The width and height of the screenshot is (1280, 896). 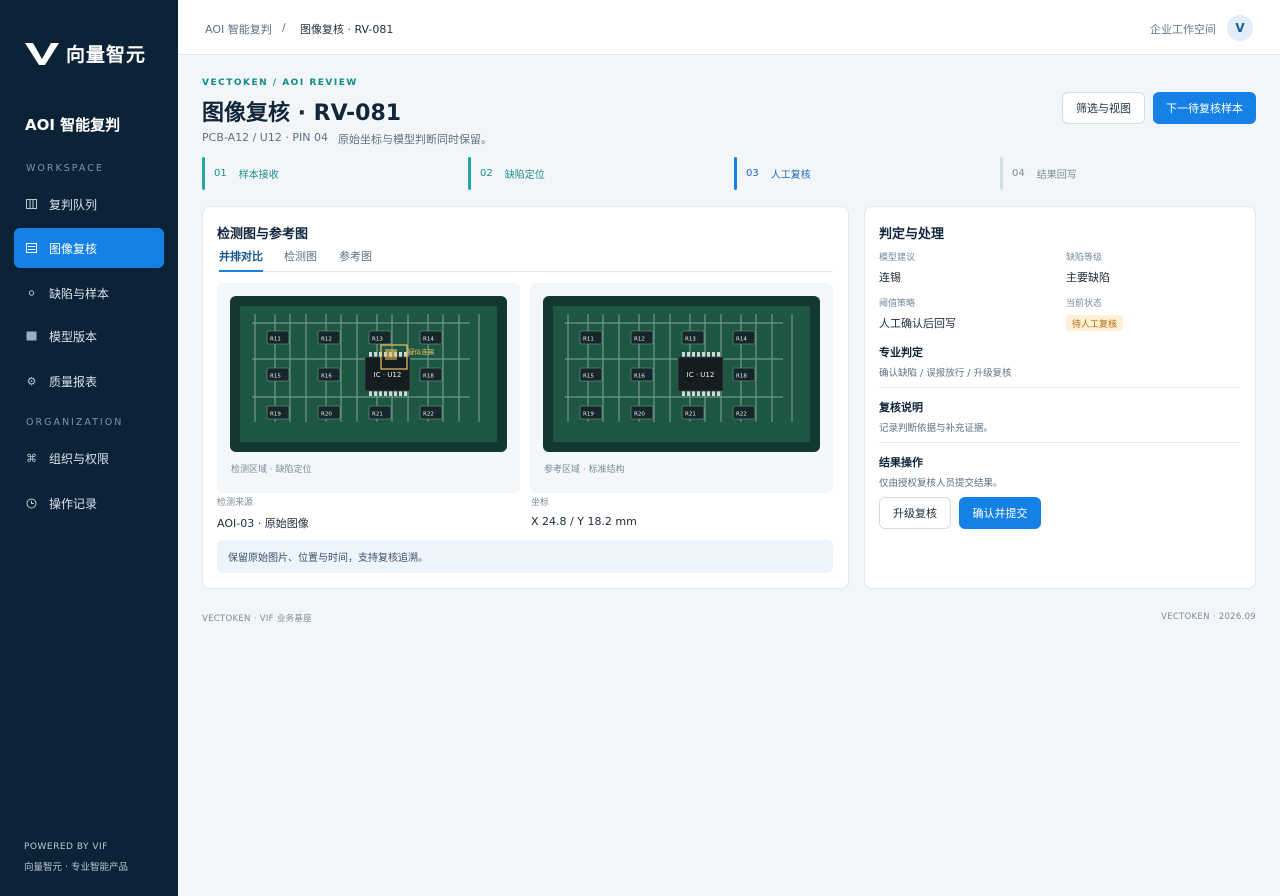 I want to click on sidebar-item-label: 缺陷与样本, so click(x=79, y=293).